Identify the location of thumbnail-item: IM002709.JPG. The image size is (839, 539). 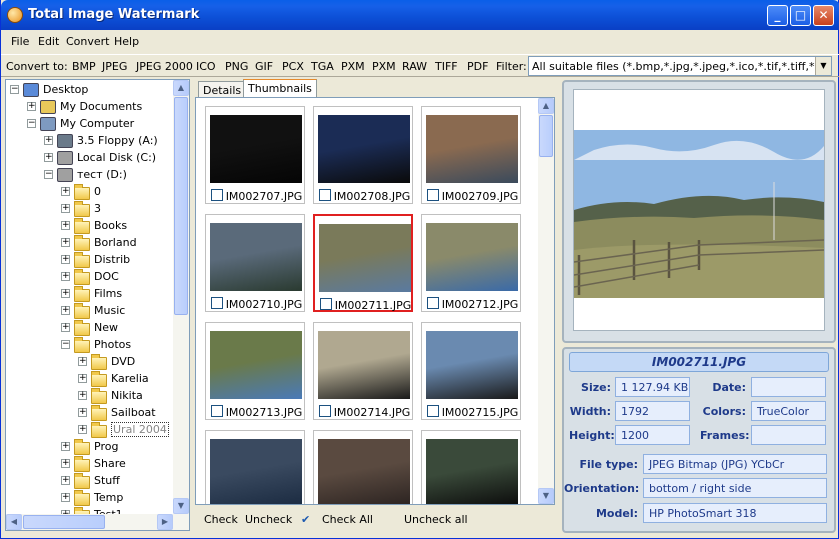
(471, 155).